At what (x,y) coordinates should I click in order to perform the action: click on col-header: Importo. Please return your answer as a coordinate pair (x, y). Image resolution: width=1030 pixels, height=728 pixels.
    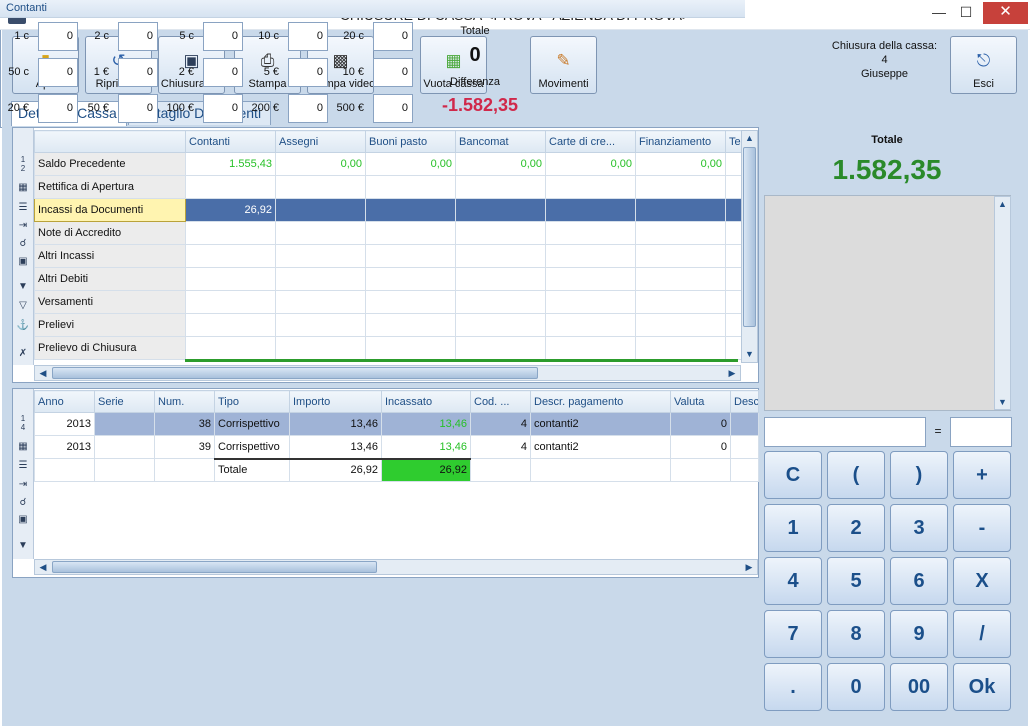
    Looking at the image, I should click on (335, 401).